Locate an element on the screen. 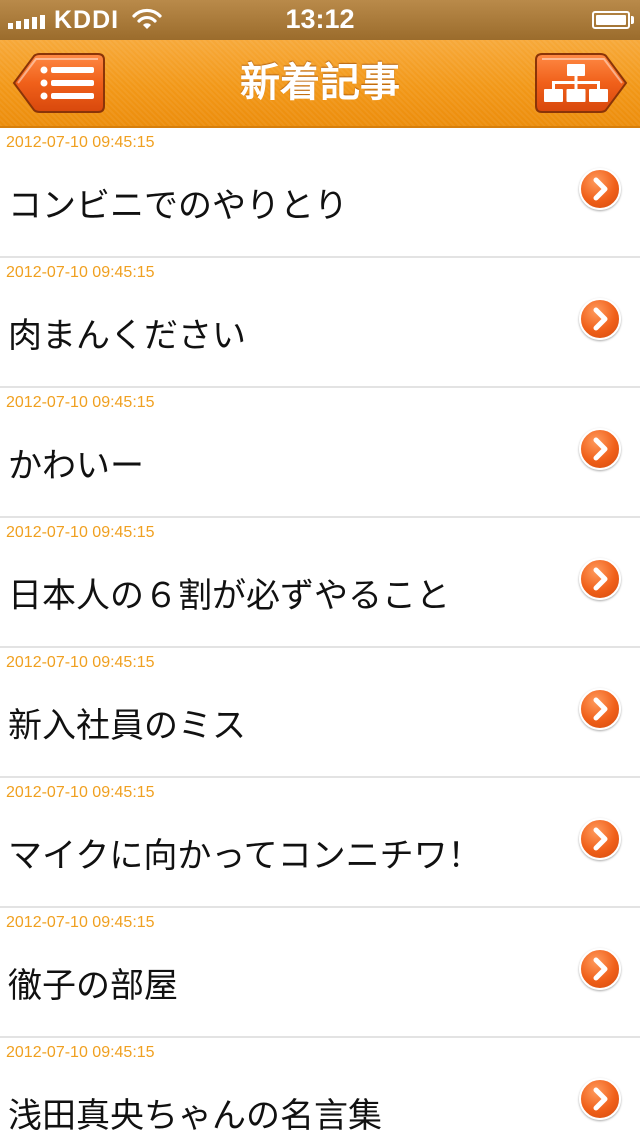 The height and width of the screenshot is (1136, 640). sitemap-button is located at coordinates (582, 83).